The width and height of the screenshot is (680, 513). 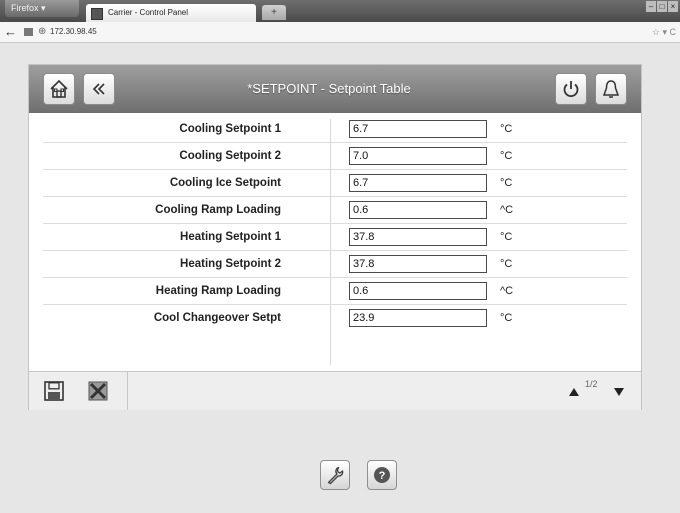 What do you see at coordinates (335, 390) in the screenshot?
I see `panel-footer: 1/2` at bounding box center [335, 390].